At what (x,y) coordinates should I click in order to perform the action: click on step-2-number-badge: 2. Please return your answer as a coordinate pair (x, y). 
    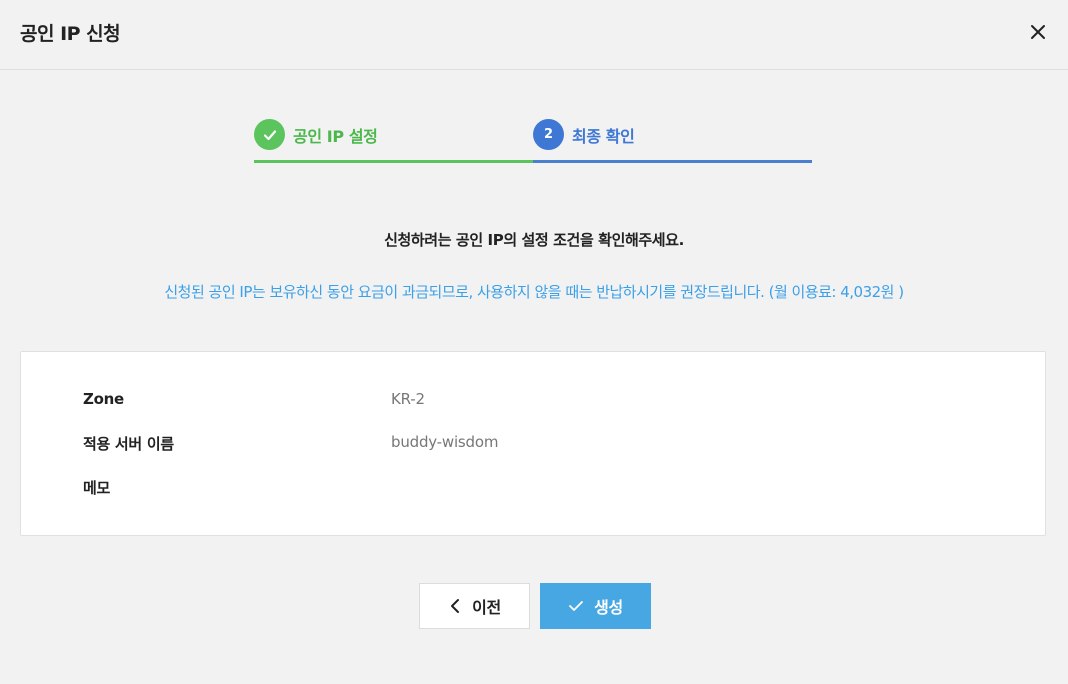
    Looking at the image, I should click on (548, 134).